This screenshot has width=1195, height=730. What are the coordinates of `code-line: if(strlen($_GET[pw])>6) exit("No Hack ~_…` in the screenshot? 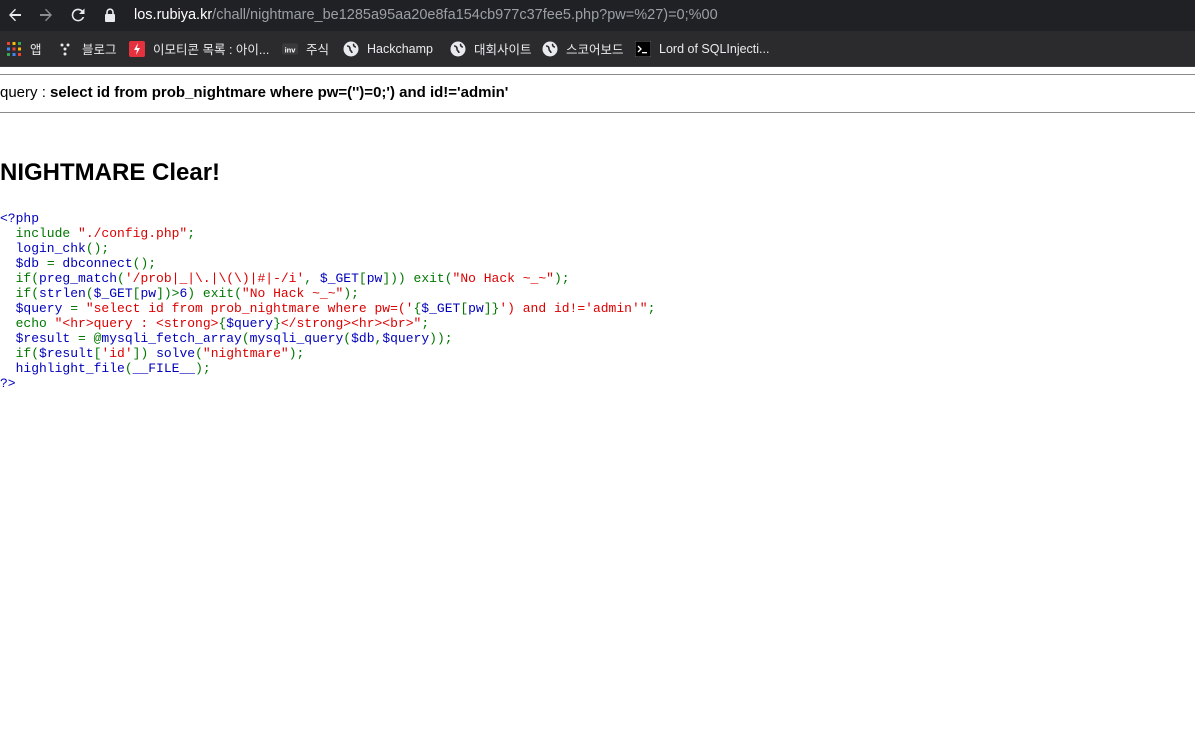 It's located at (327, 293).